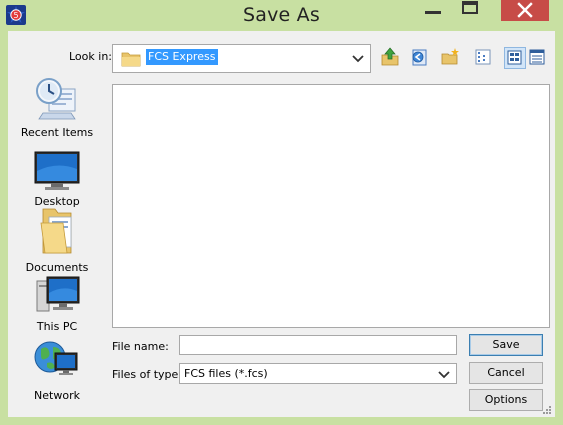 The width and height of the screenshot is (563, 425). What do you see at coordinates (56, 358) in the screenshot?
I see `network-icon` at bounding box center [56, 358].